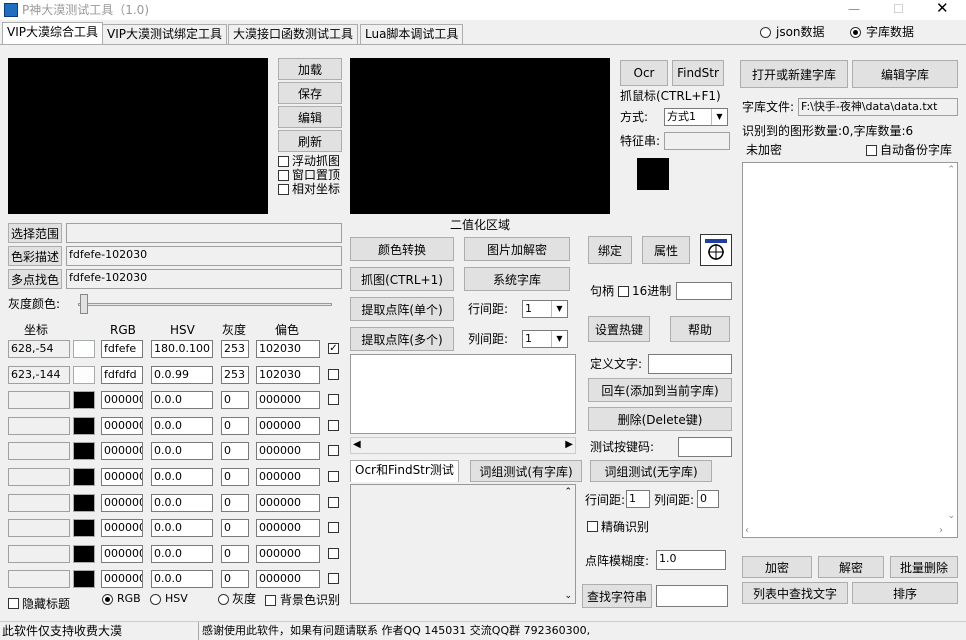 This screenshot has height=640, width=966. What do you see at coordinates (270, 600) in the screenshot?
I see `bg-recog-checkbox` at bounding box center [270, 600].